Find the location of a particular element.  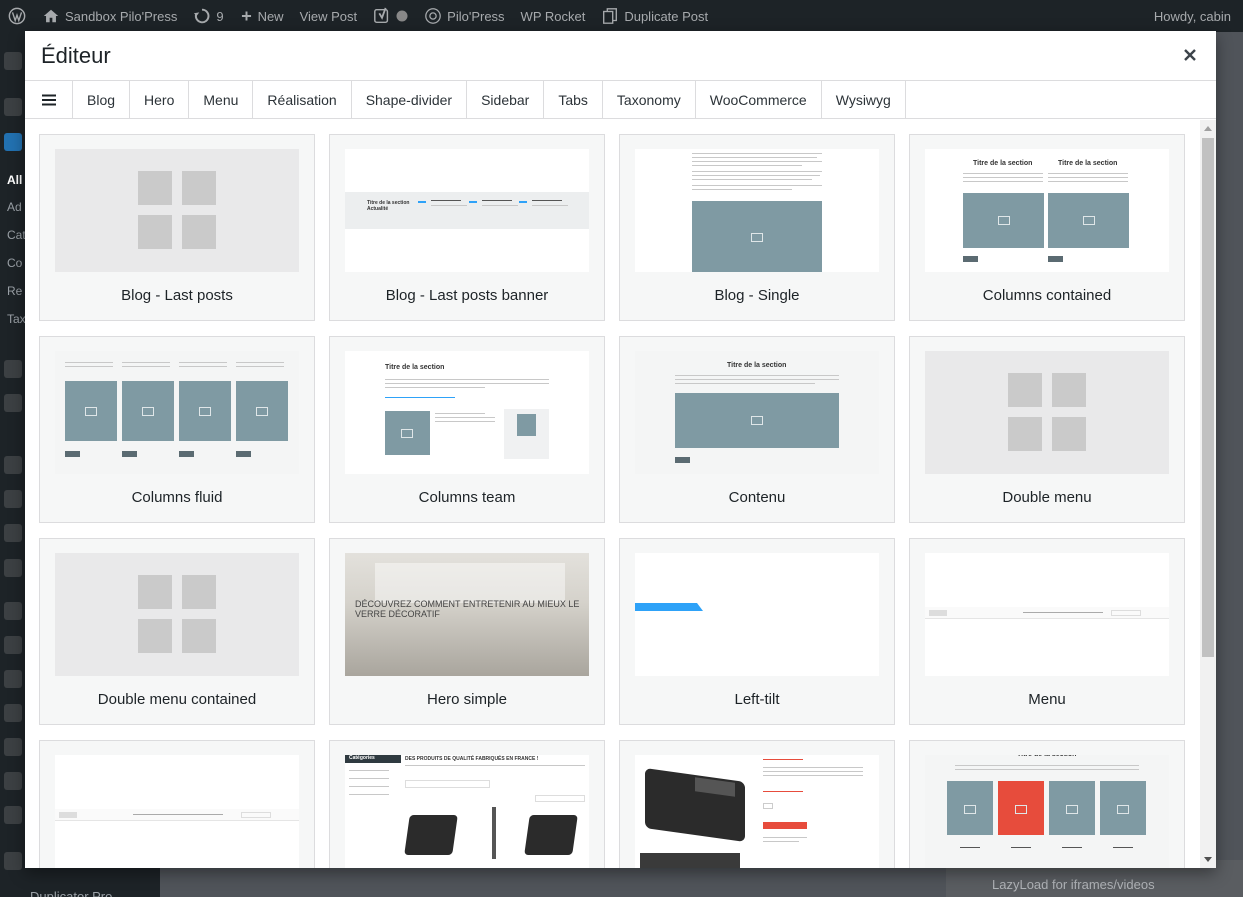

layout-card-columns-team: Titre de la section Columns team is located at coordinates (467, 429).